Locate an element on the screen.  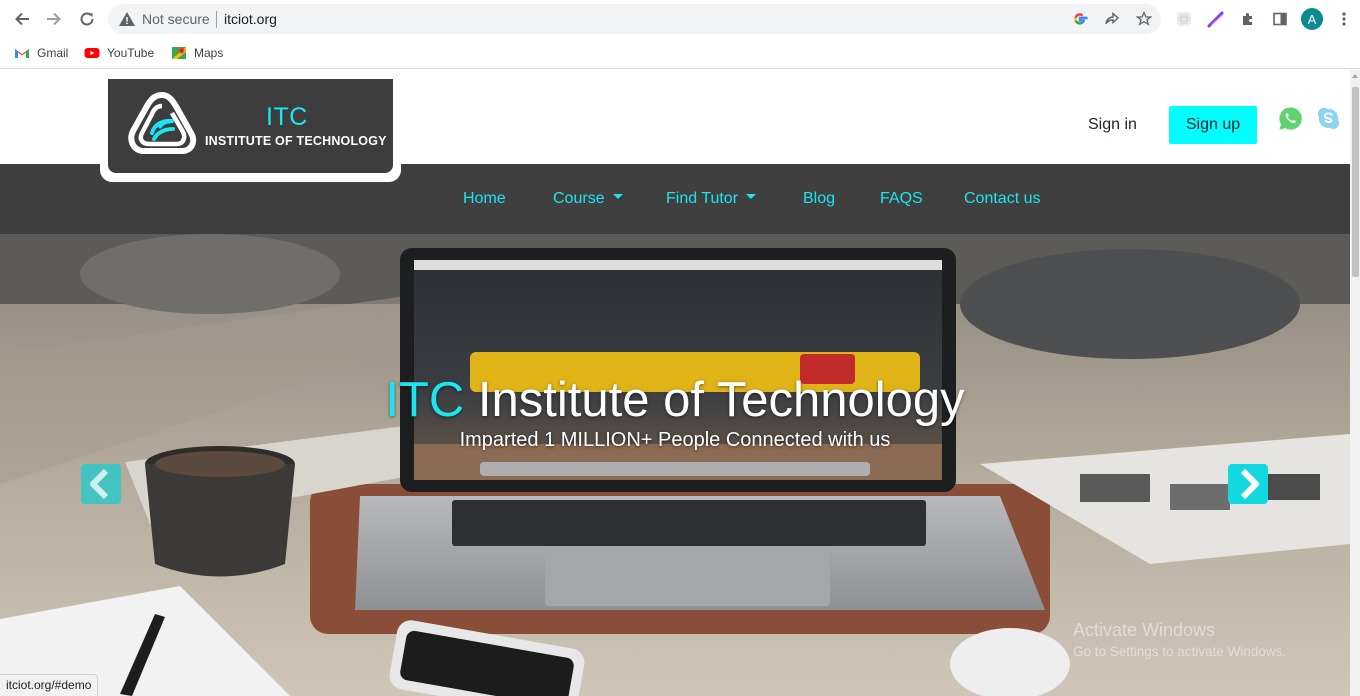
bookmark-youtube: YouTube is located at coordinates (119, 53).